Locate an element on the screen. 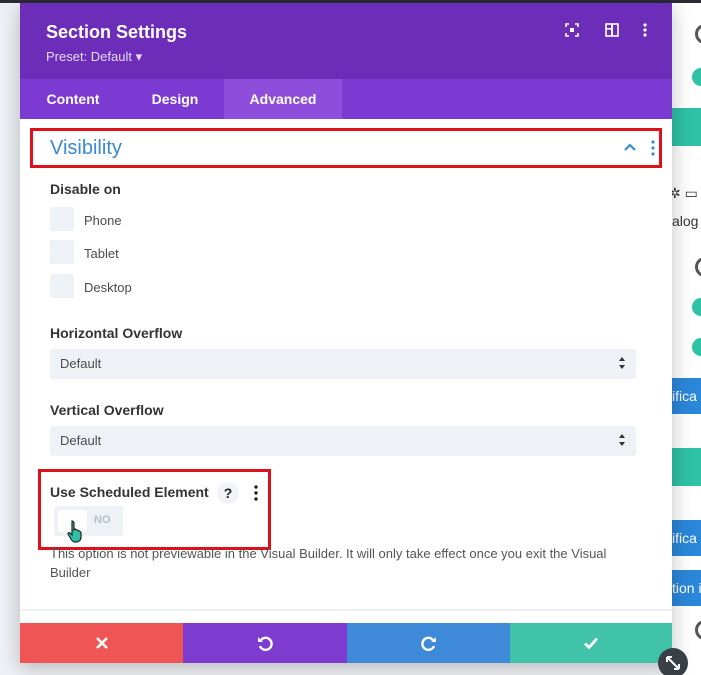 Image resolution: width=701 pixels, height=675 pixels. scheduled-element-label: Use Scheduled Element is located at coordinates (129, 492).